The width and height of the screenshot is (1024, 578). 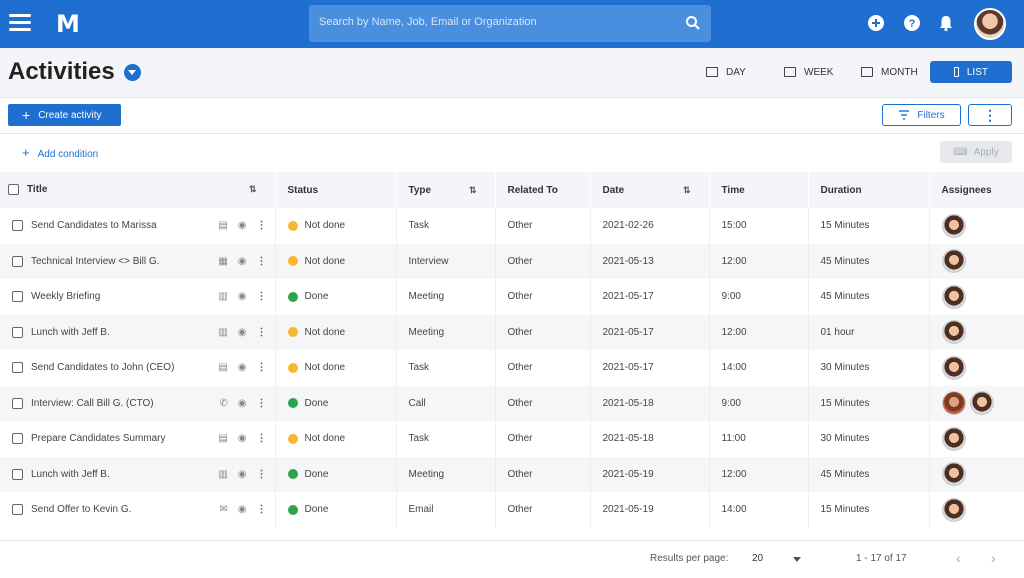 I want to click on view-list-button: LIST, so click(x=971, y=72).